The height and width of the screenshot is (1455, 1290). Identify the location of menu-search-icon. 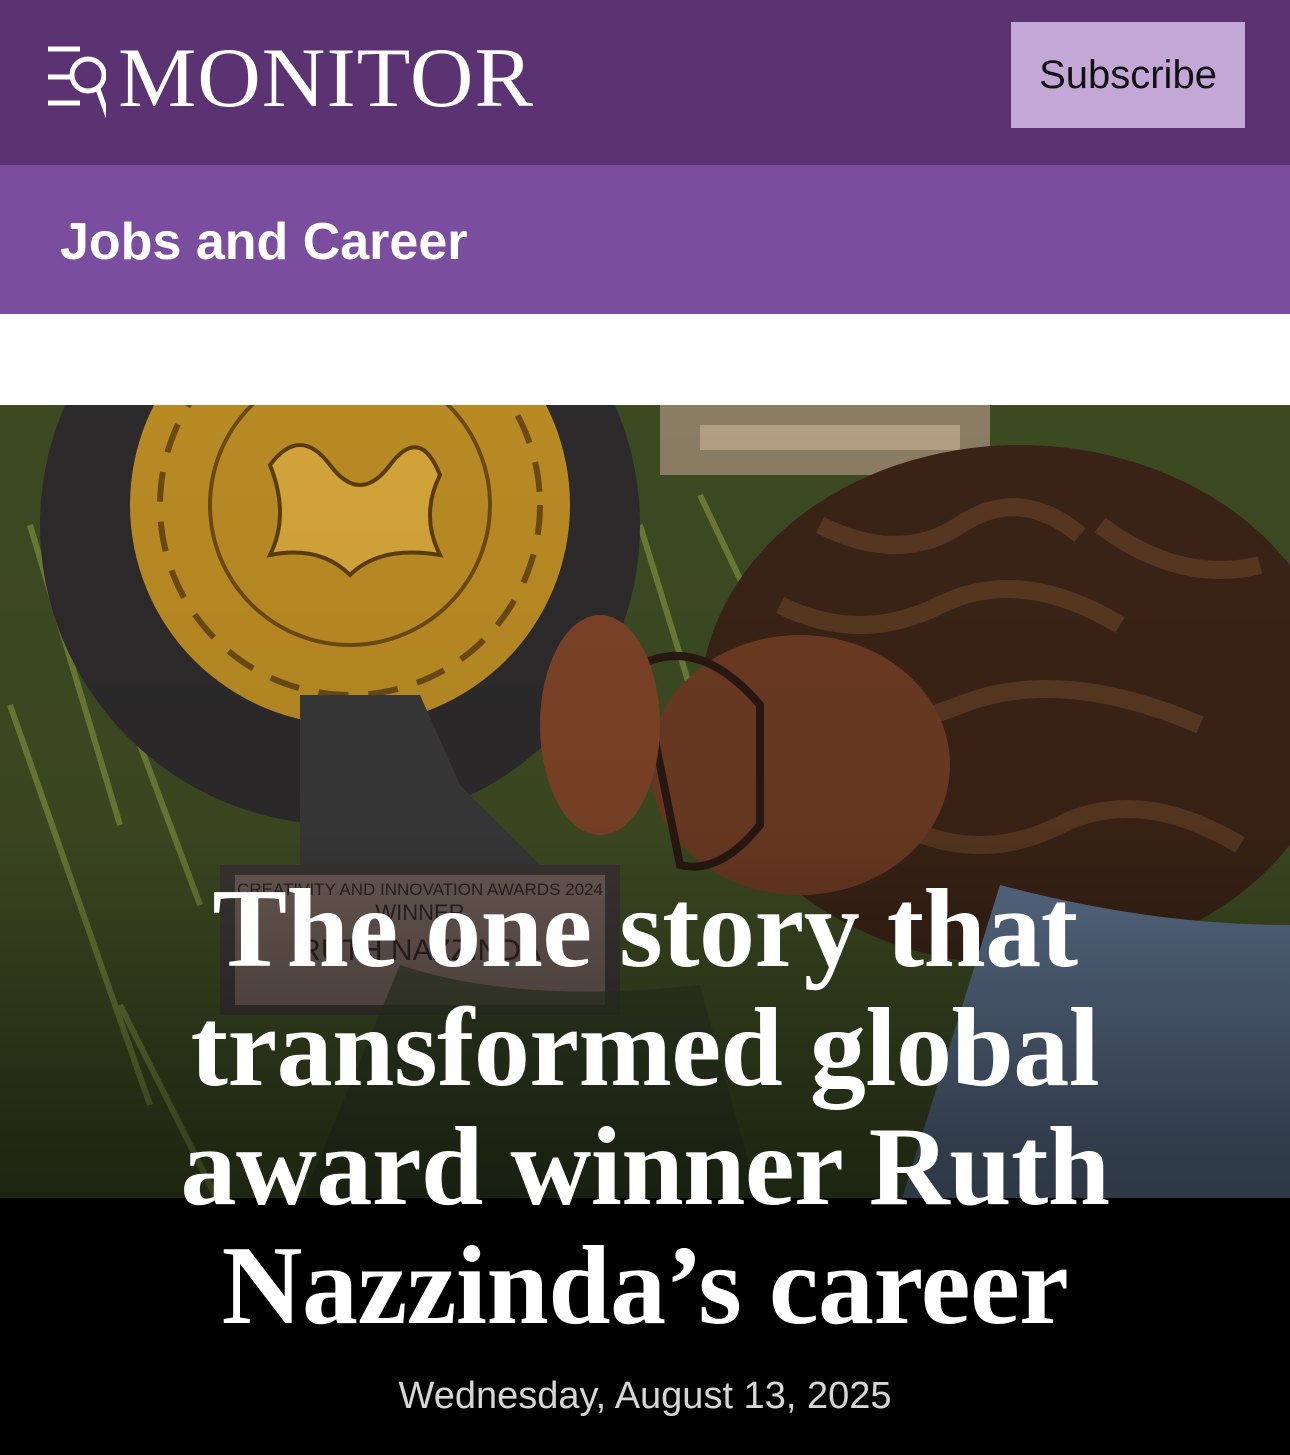
(78, 79).